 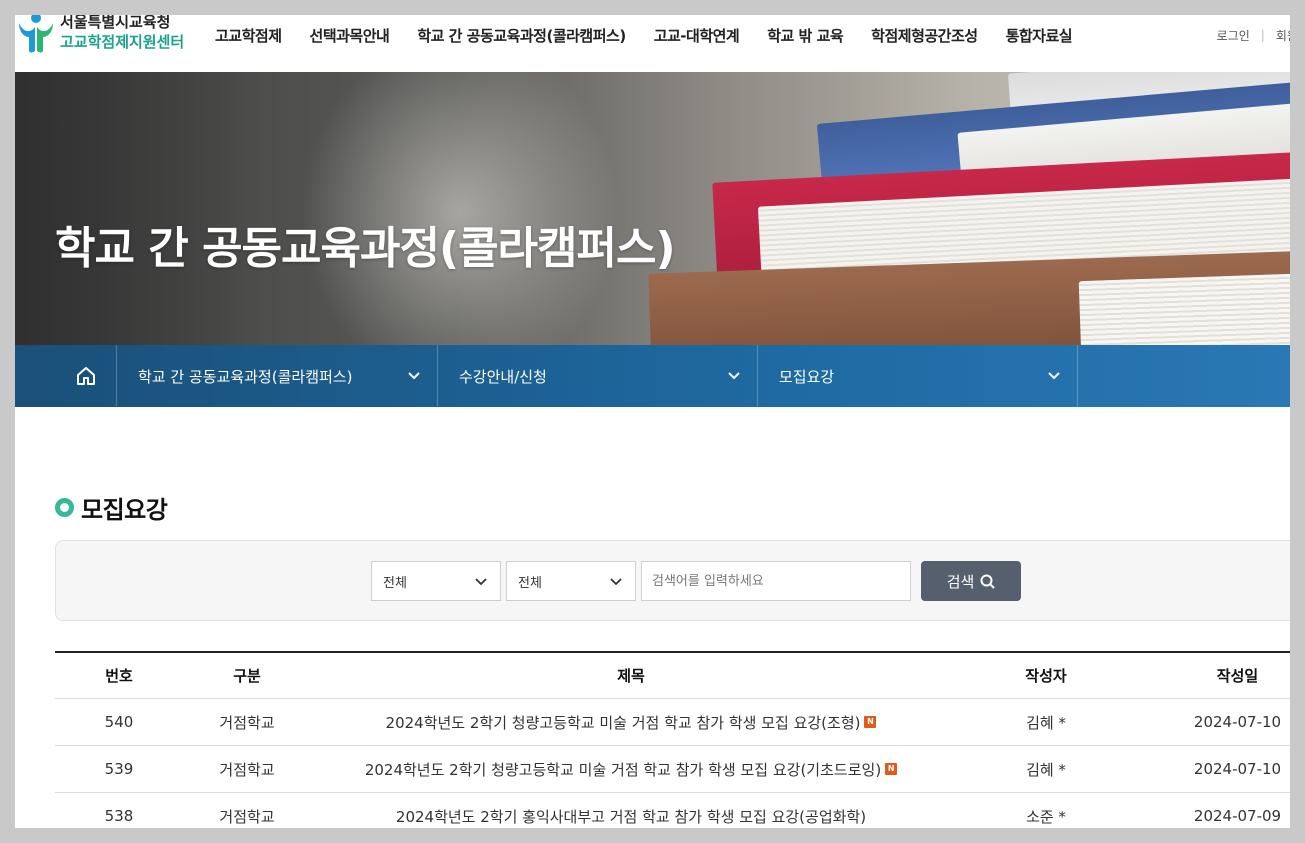 I want to click on home-icon, so click(x=85, y=376).